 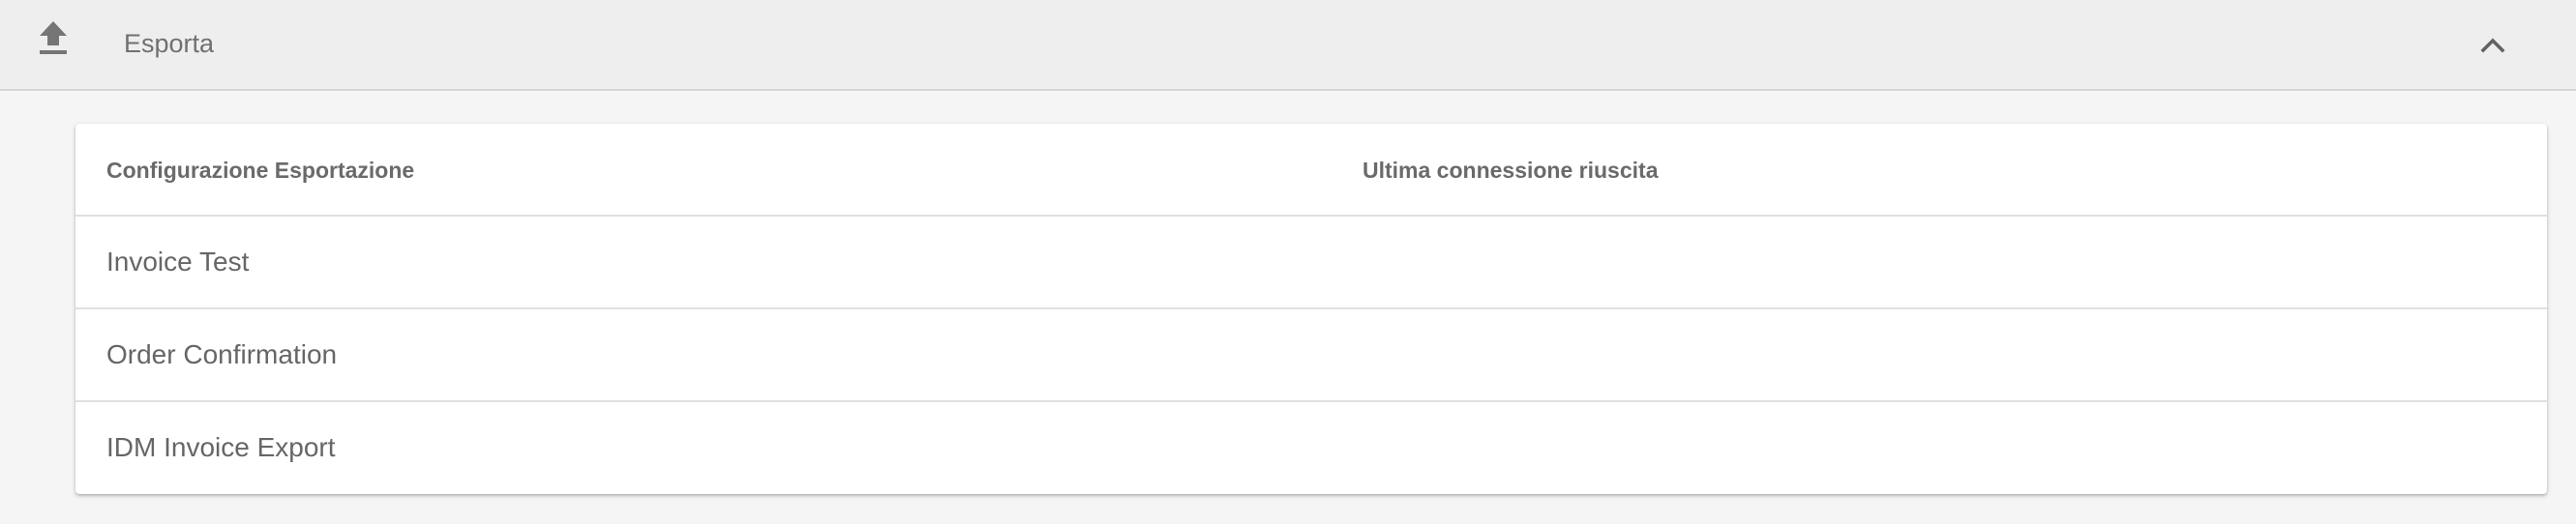 What do you see at coordinates (169, 43) in the screenshot?
I see `panel-title: Esporta` at bounding box center [169, 43].